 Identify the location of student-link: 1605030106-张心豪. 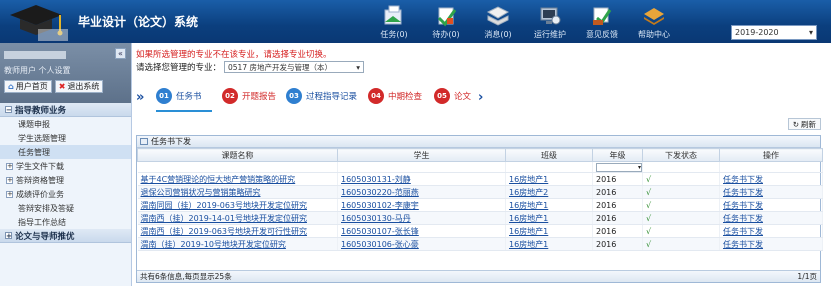
(421, 244).